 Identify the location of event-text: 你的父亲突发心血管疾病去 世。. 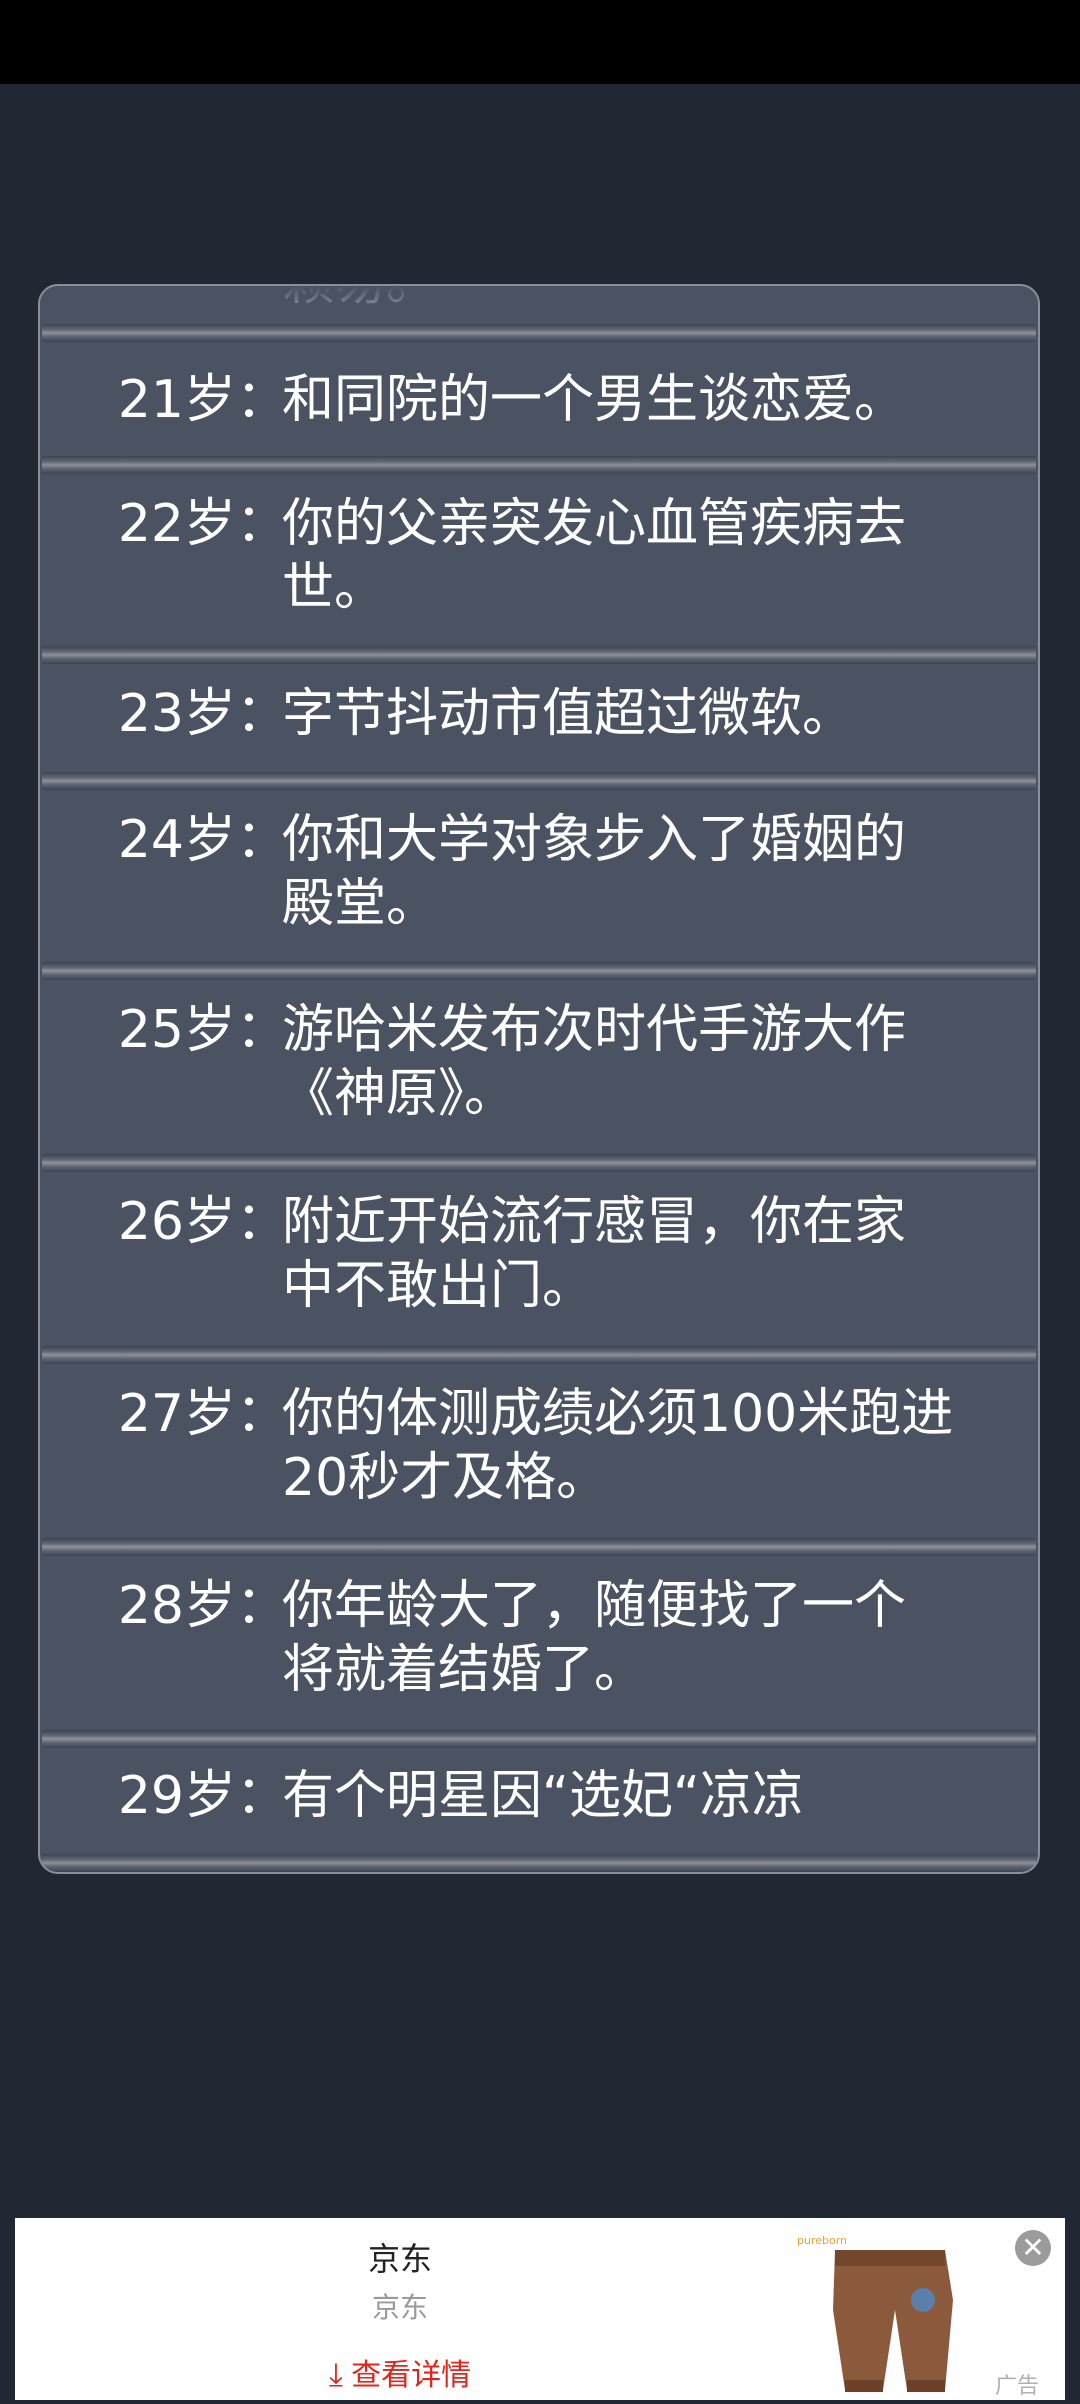
(642, 556).